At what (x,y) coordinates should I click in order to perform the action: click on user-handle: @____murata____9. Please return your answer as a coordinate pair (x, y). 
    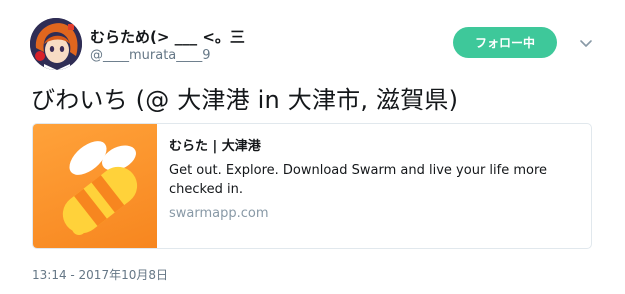
    Looking at the image, I should click on (150, 55).